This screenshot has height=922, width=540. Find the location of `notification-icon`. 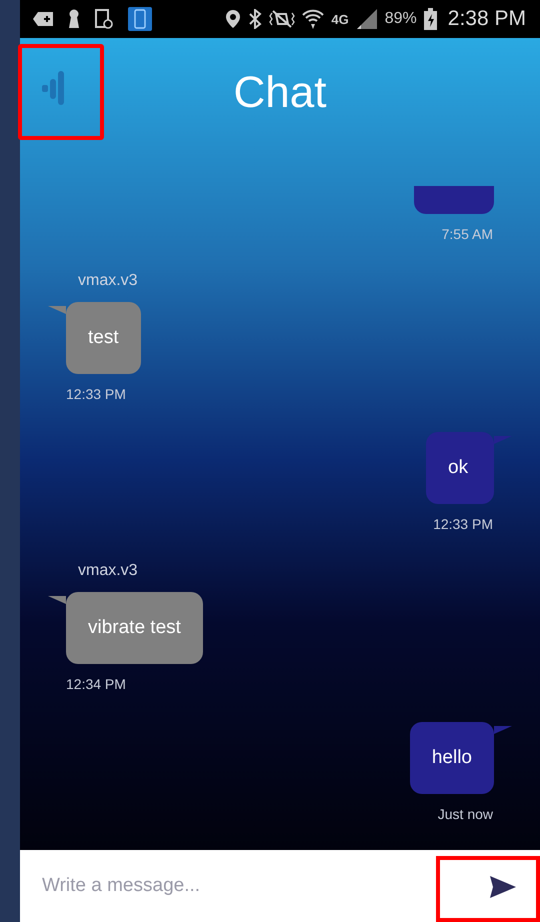

notification-icon is located at coordinates (43, 19).